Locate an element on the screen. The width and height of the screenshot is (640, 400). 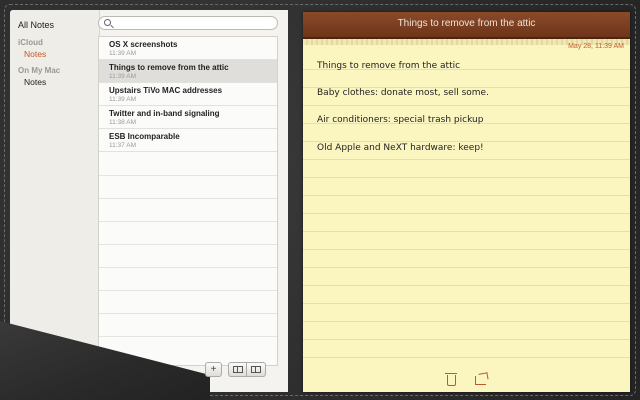
note-title: ESB Incomparable is located at coordinates (144, 136).